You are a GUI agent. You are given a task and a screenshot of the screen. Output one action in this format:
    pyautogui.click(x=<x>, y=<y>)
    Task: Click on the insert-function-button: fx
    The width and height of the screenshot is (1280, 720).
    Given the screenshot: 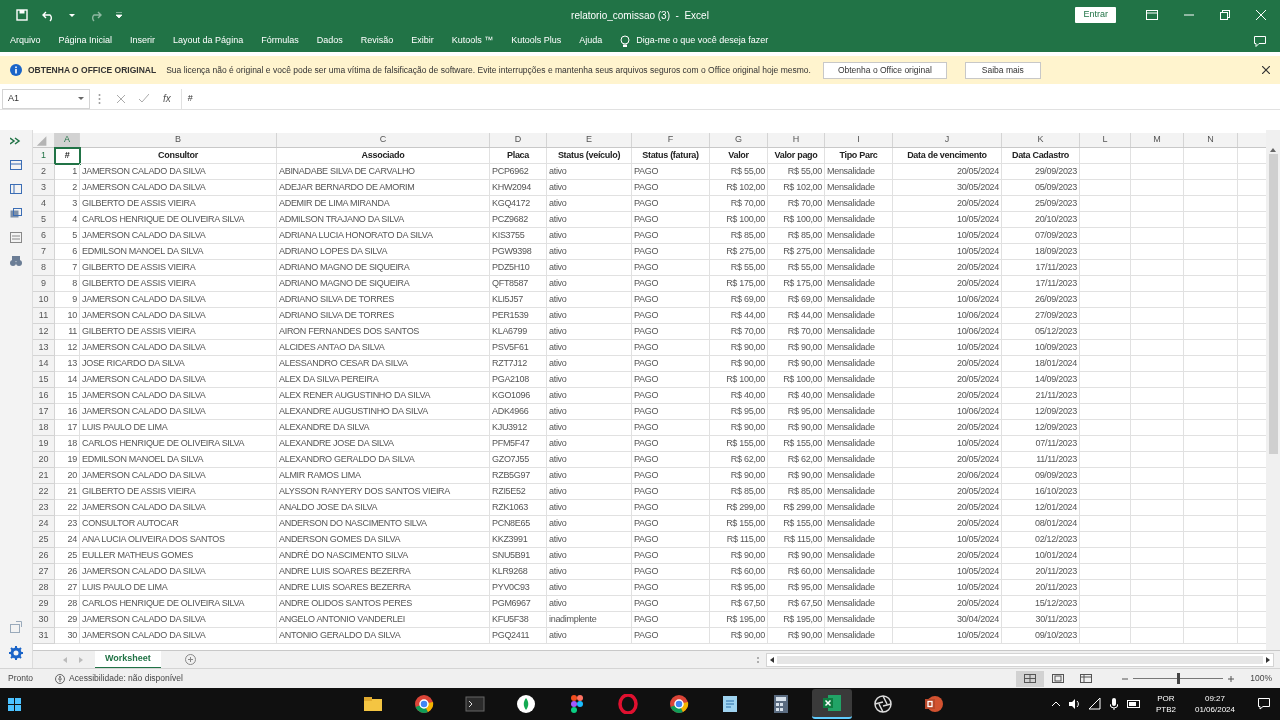 What is the action you would take?
    pyautogui.click(x=167, y=98)
    